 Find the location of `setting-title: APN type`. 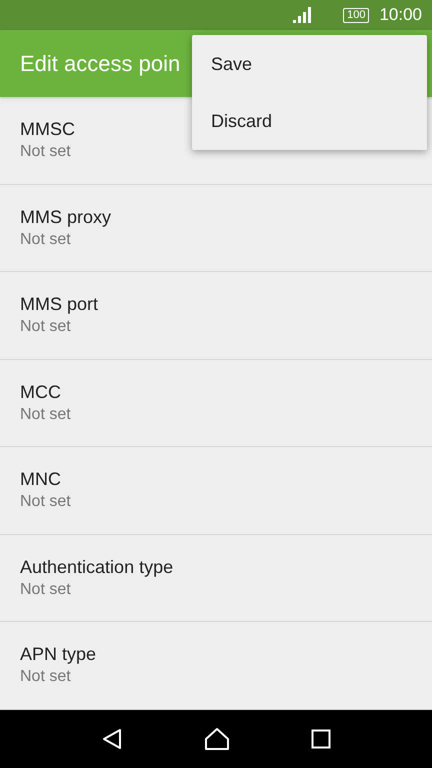

setting-title: APN type is located at coordinates (58, 654).